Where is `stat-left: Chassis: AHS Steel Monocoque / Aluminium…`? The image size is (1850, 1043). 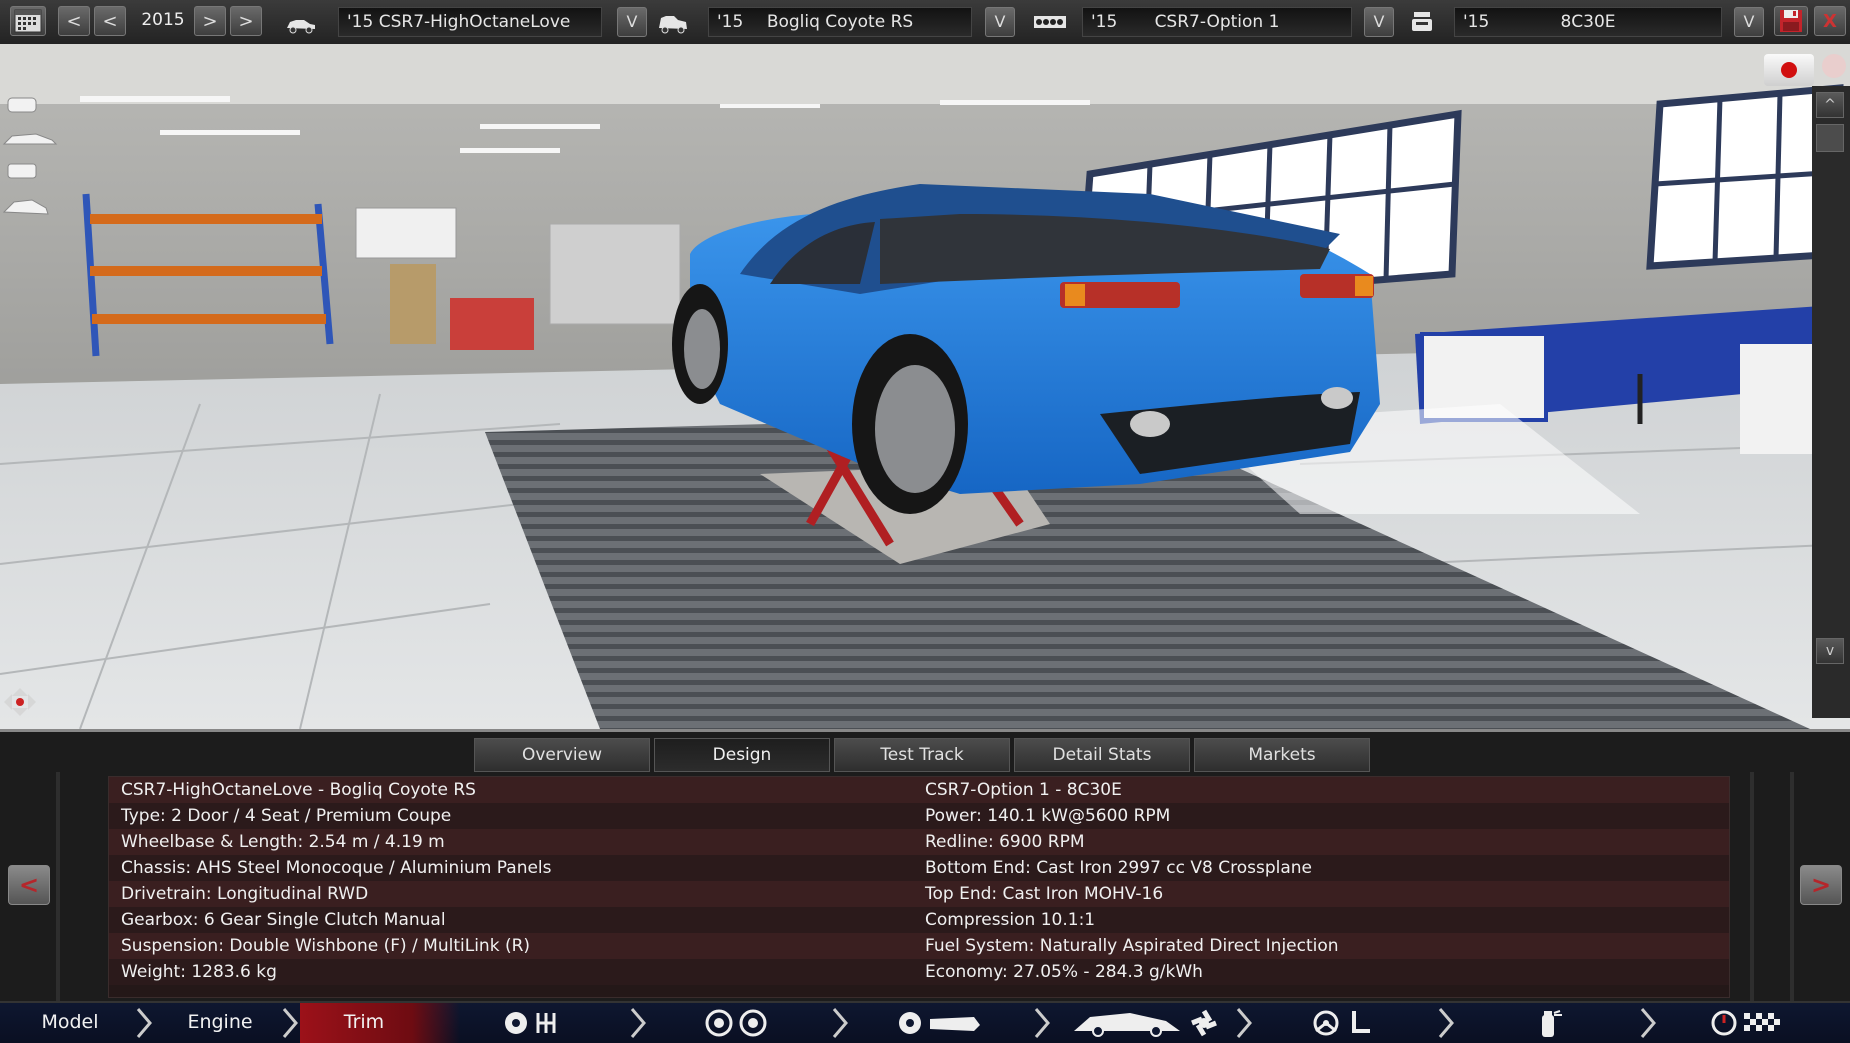
stat-left: Chassis: AHS Steel Monocoque / Aluminium… is located at coordinates (336, 868).